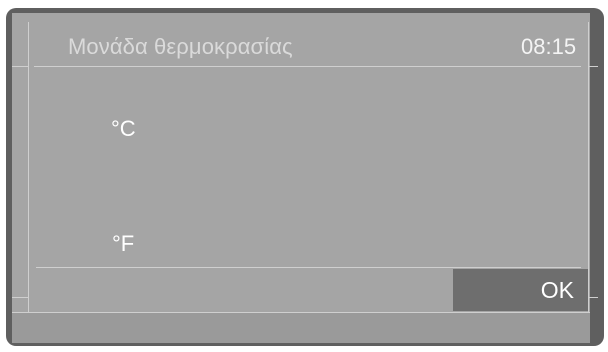 This screenshot has height=352, width=608. Describe the element at coordinates (28, 167) in the screenshot. I see `frame-left-line` at that location.